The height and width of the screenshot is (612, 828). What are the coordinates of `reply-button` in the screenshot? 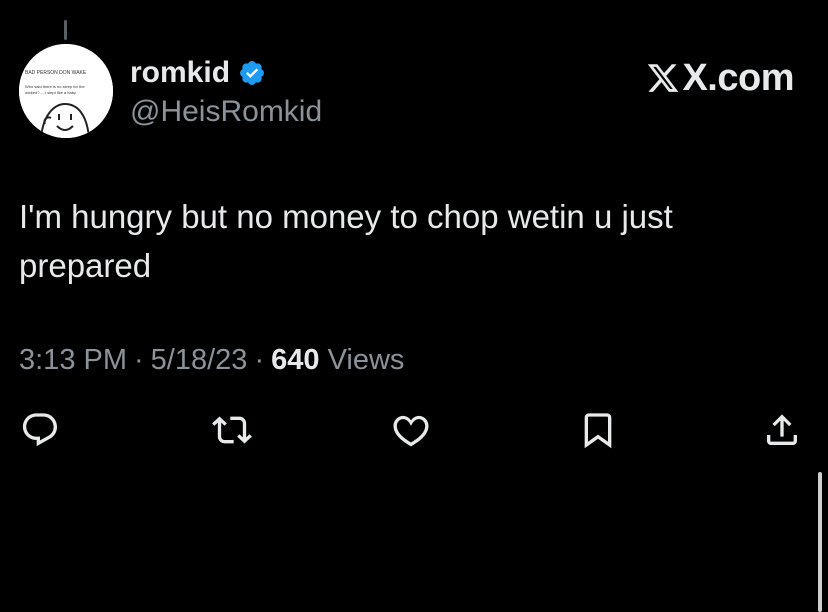 It's located at (40, 430).